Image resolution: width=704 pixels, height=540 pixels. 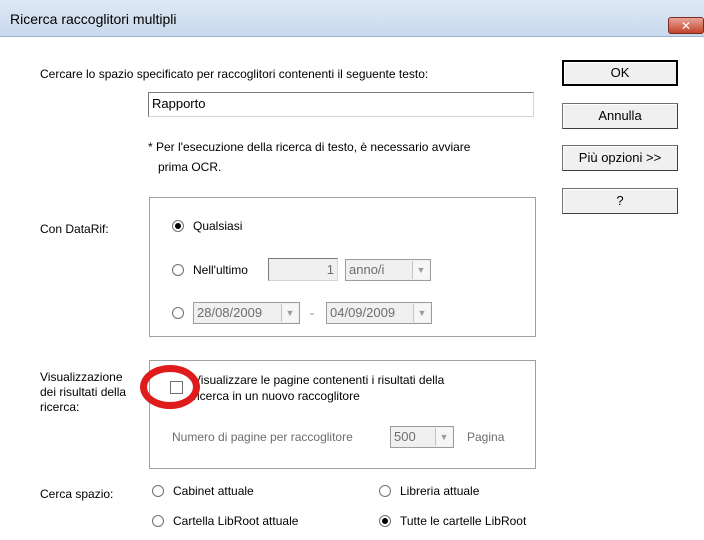 I want to click on radio-cabinet-label: Cabinet attuale, so click(x=213, y=491).